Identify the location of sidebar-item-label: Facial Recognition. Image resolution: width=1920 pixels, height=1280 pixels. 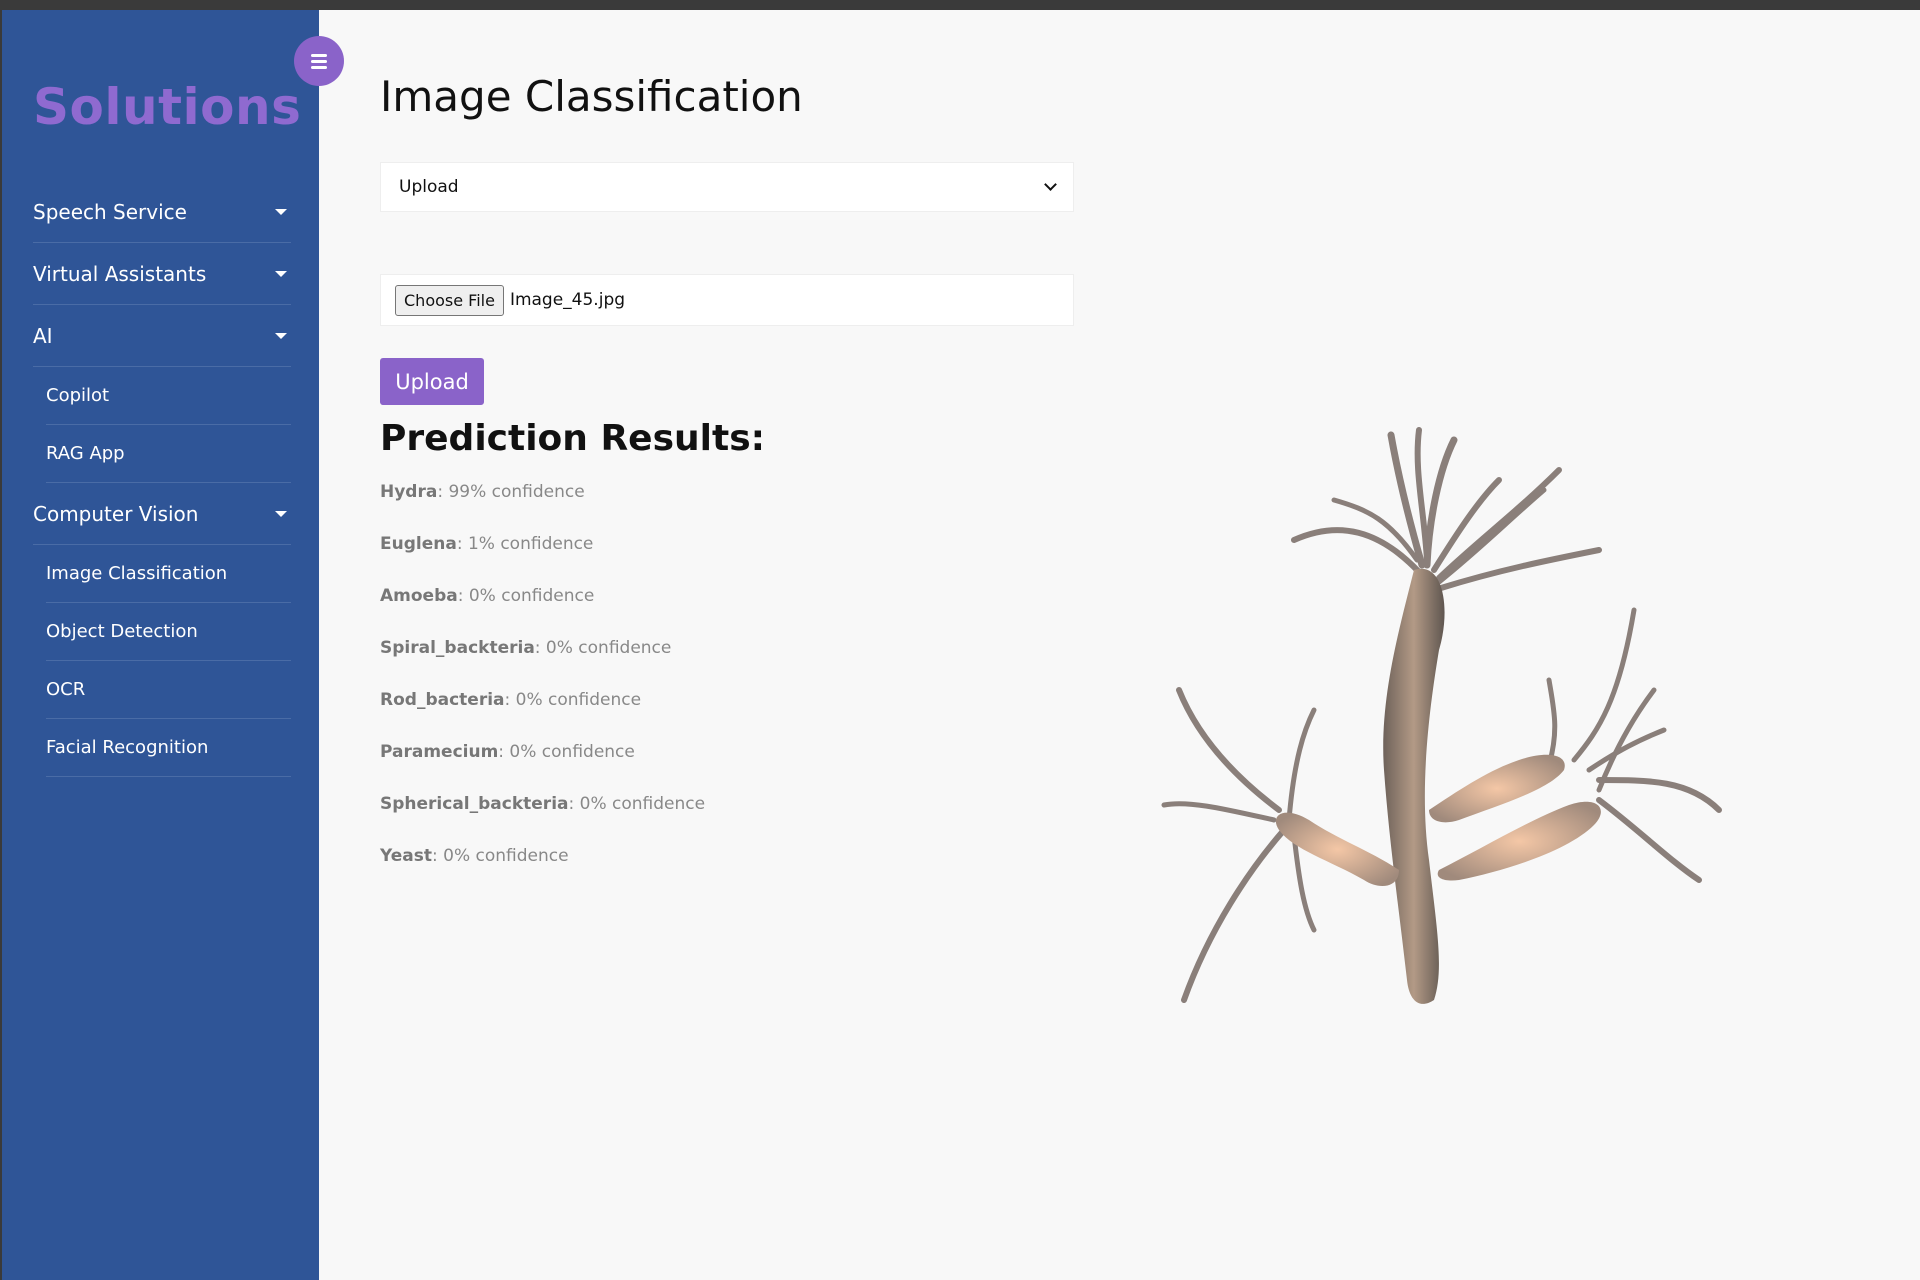
(127, 747).